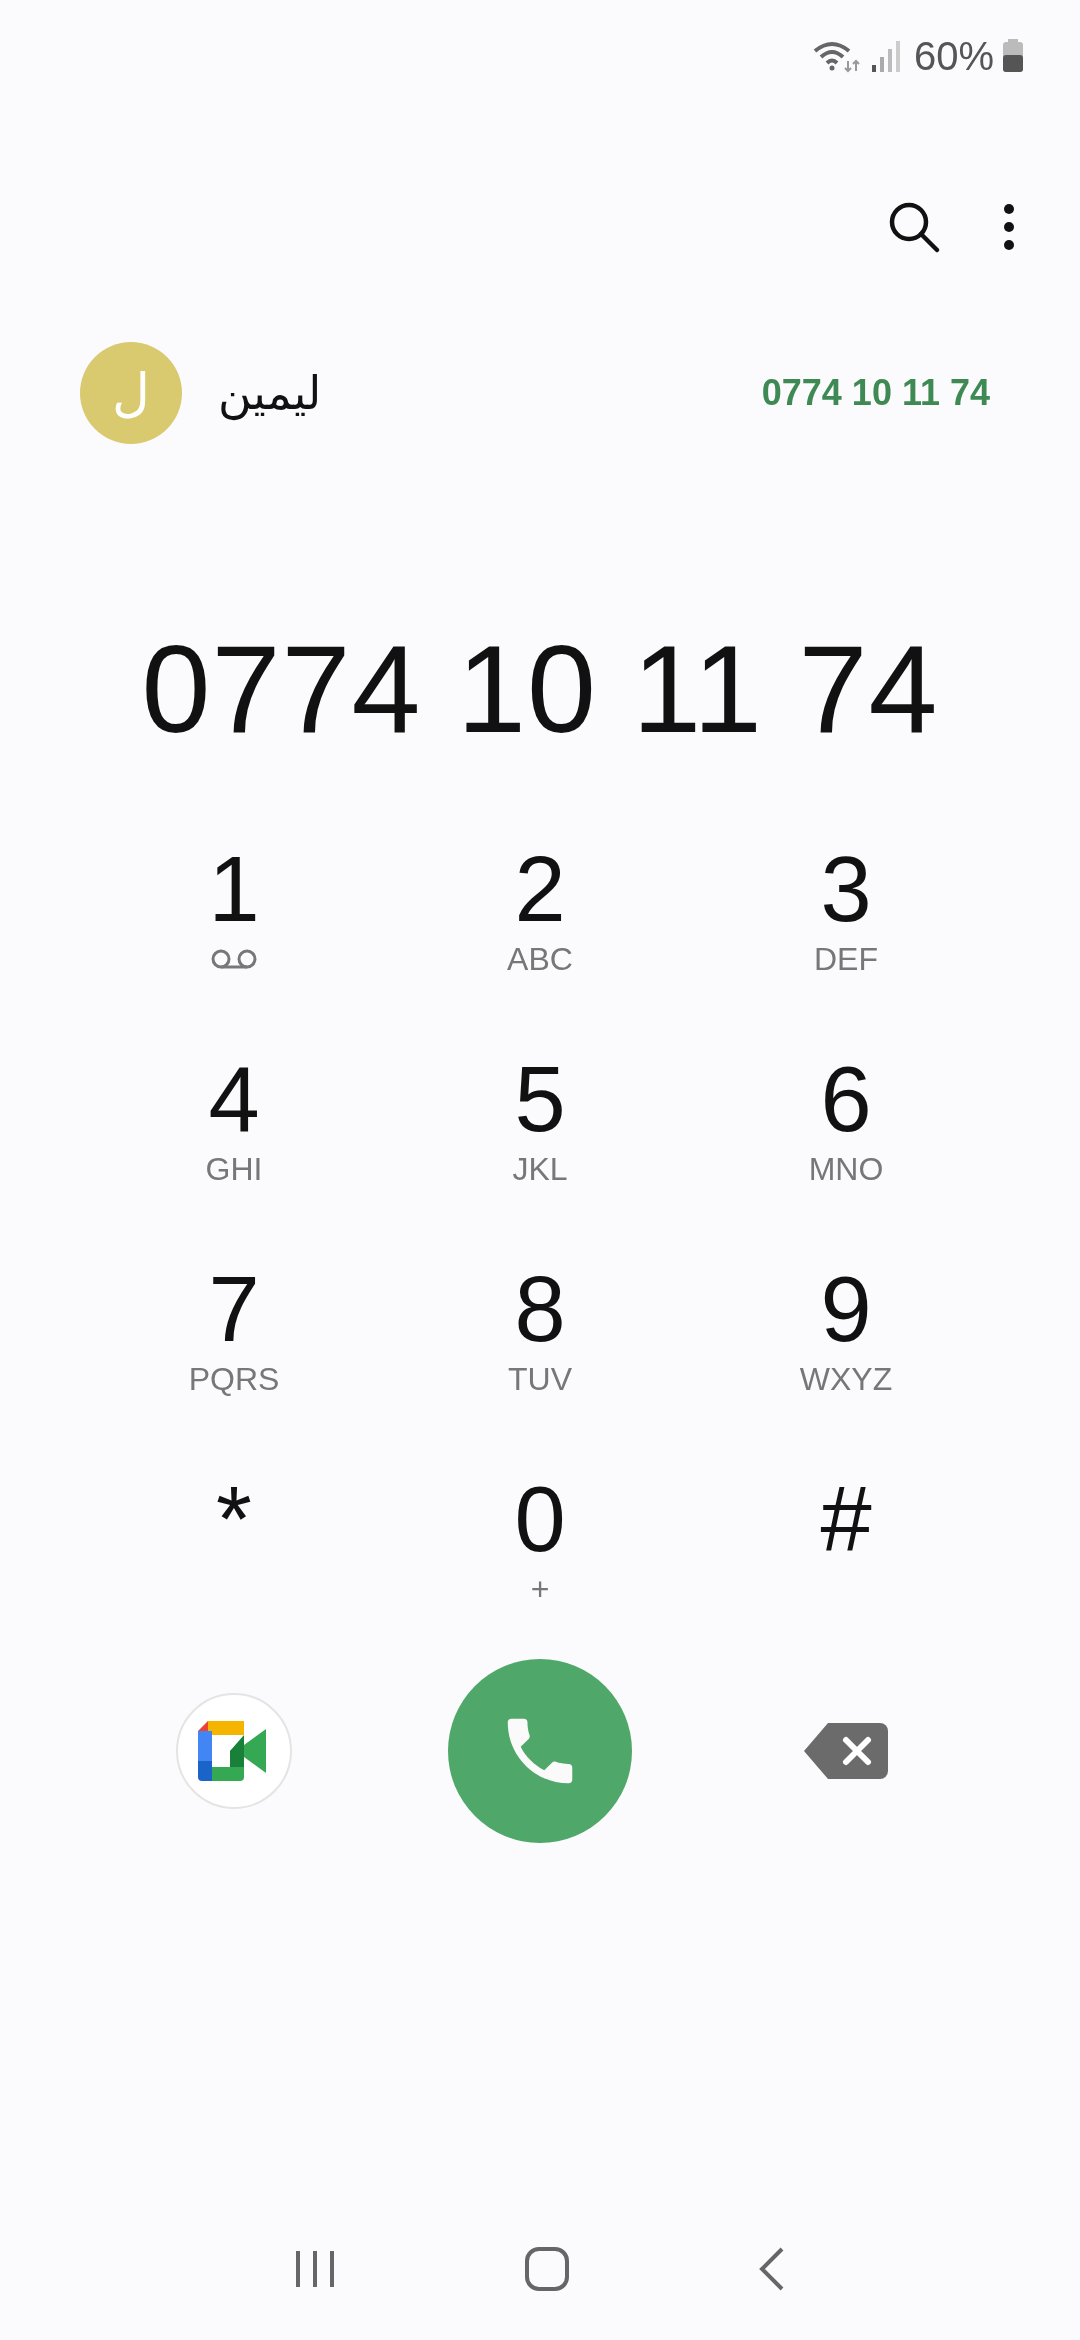  What do you see at coordinates (540, 1349) in the screenshot?
I see `dial-key: 8 TUV` at bounding box center [540, 1349].